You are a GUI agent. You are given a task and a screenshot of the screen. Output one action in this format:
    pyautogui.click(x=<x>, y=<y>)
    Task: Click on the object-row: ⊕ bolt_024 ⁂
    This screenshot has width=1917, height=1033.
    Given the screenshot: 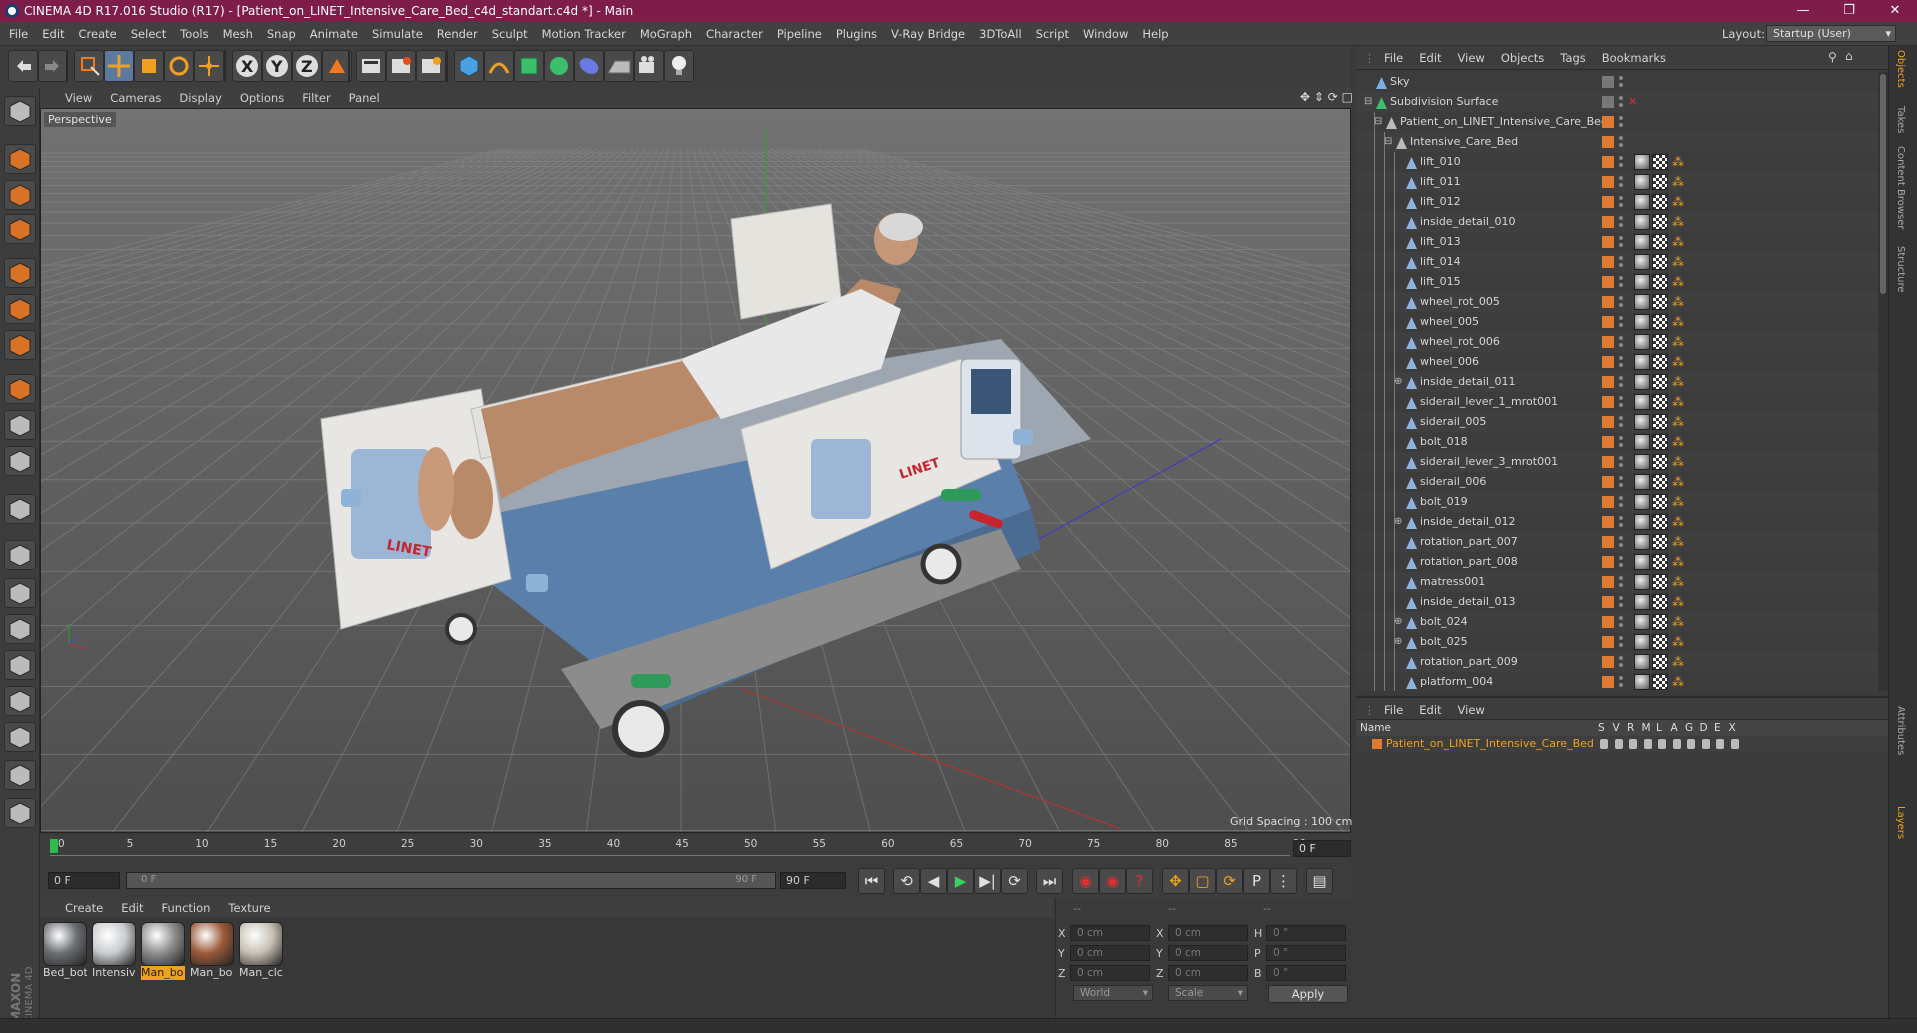 What is the action you would take?
    pyautogui.click(x=1622, y=622)
    